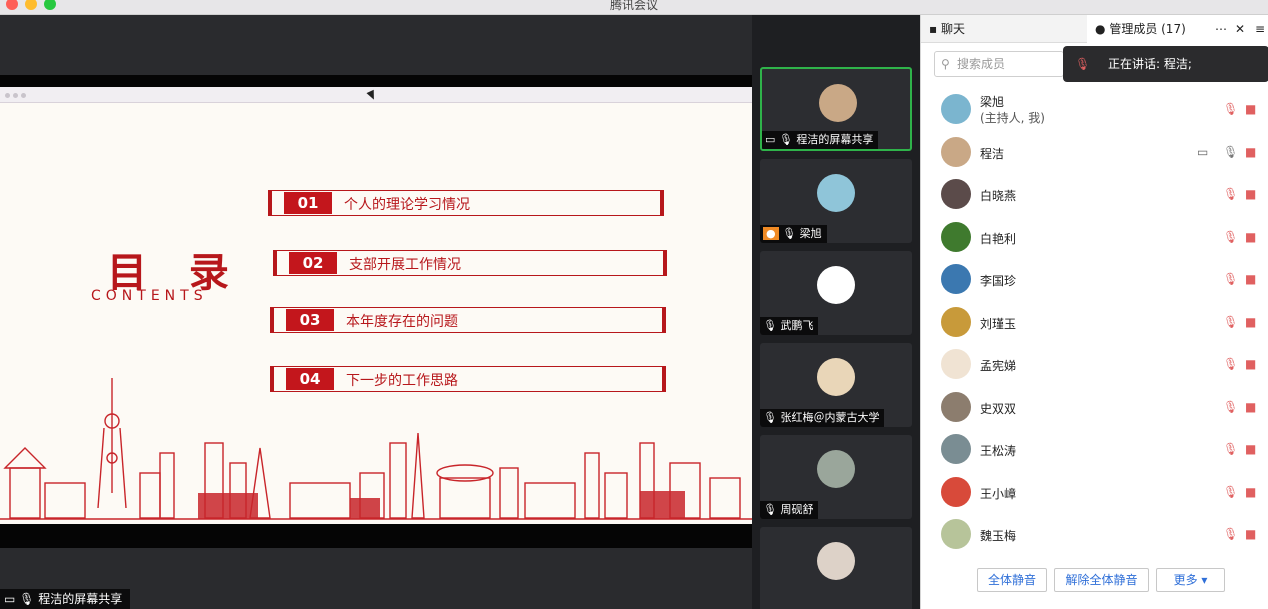  Describe the element at coordinates (468, 320) in the screenshot. I see `toc-item: 03 本年度存在的问题` at that location.